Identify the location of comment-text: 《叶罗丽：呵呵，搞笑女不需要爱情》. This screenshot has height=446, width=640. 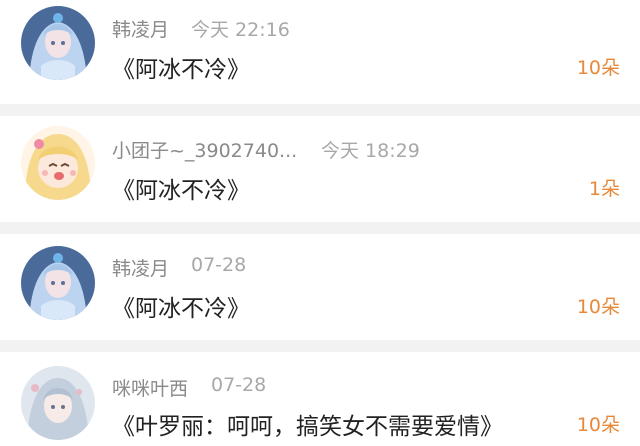
(307, 427).